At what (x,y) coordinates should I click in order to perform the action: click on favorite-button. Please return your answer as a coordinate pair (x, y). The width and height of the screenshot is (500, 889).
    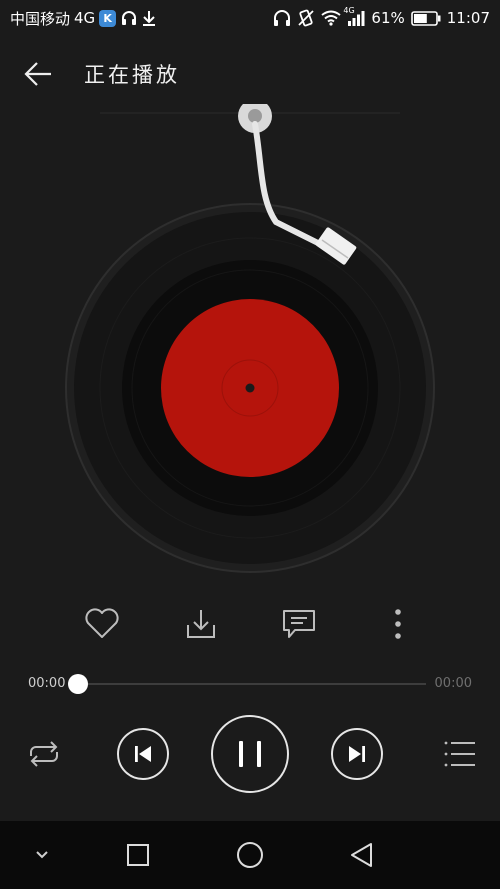
    Looking at the image, I should click on (102, 624).